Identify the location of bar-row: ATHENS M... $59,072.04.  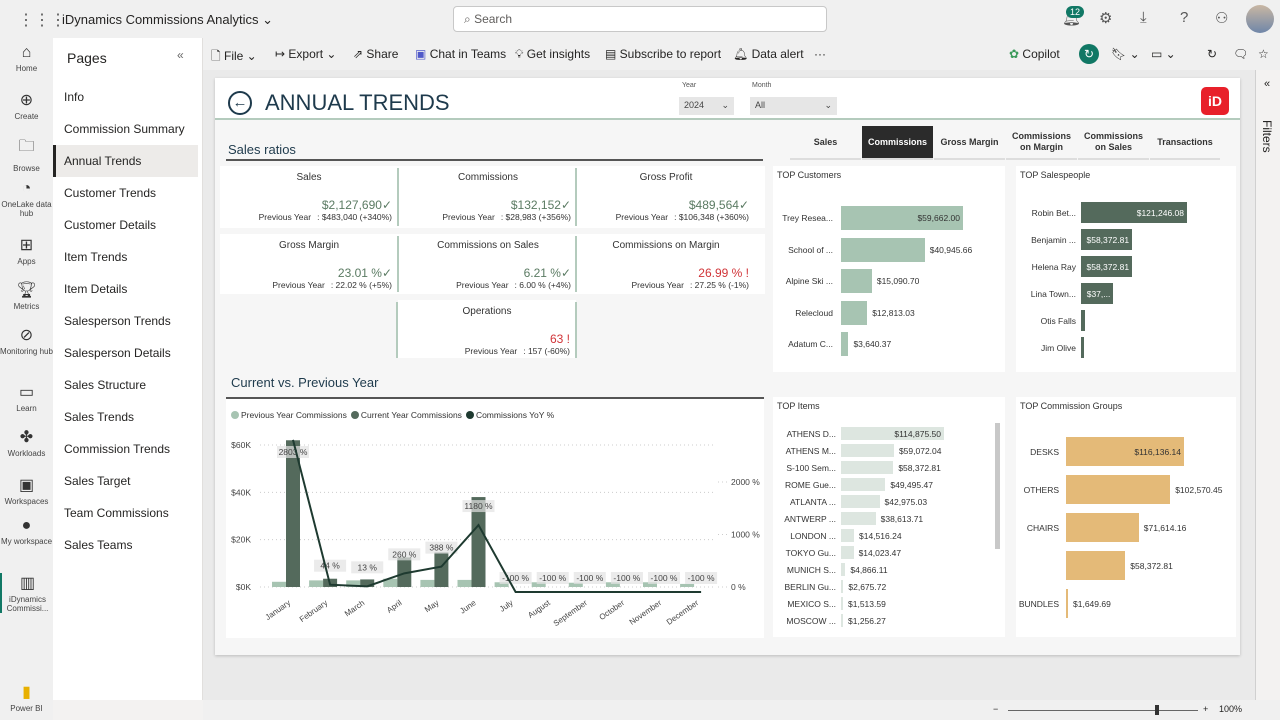
(883, 450).